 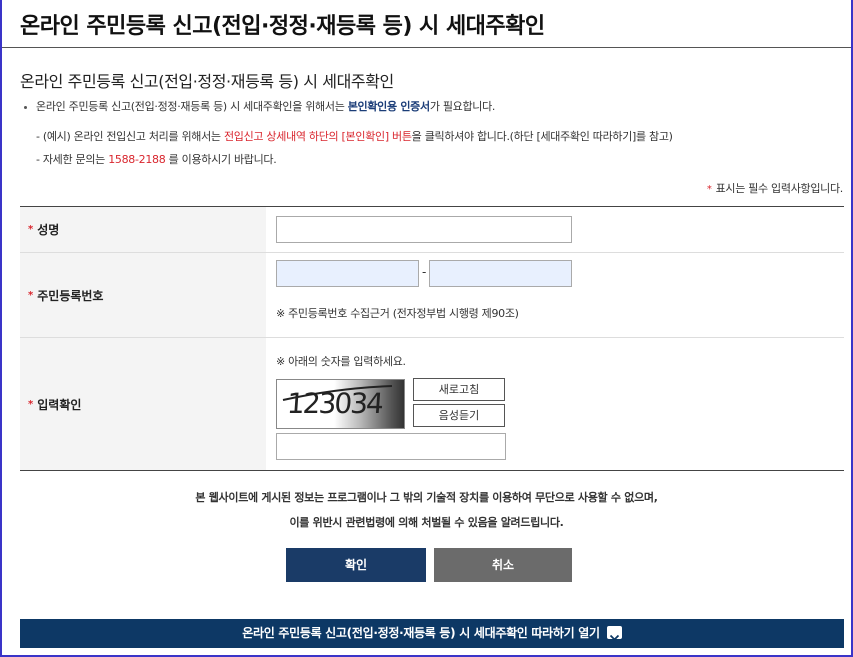 I want to click on captcha-cell: ※ 아래의 숫자를 입력하세요. 123034 새로고침 음성듣기, so click(x=555, y=404).